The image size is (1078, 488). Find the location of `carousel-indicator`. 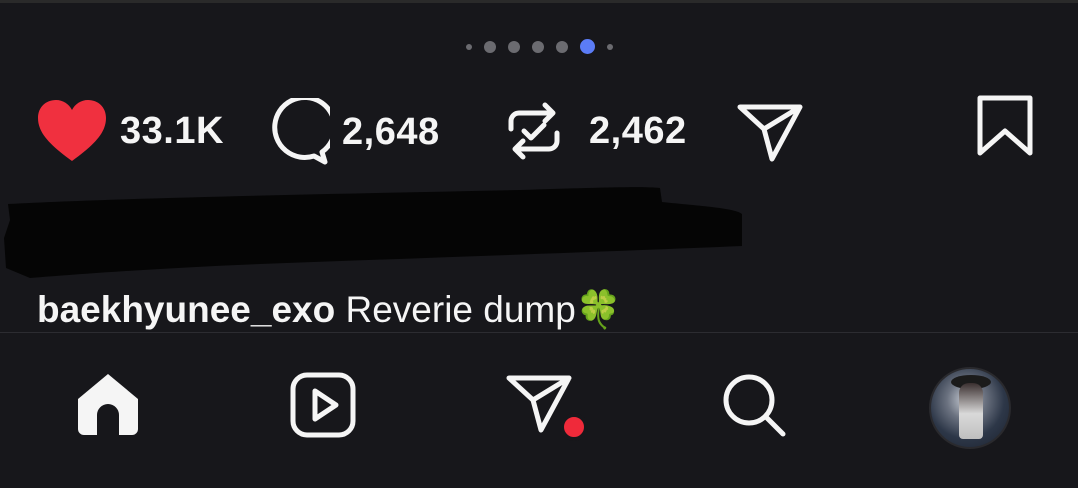

carousel-indicator is located at coordinates (539, 46).